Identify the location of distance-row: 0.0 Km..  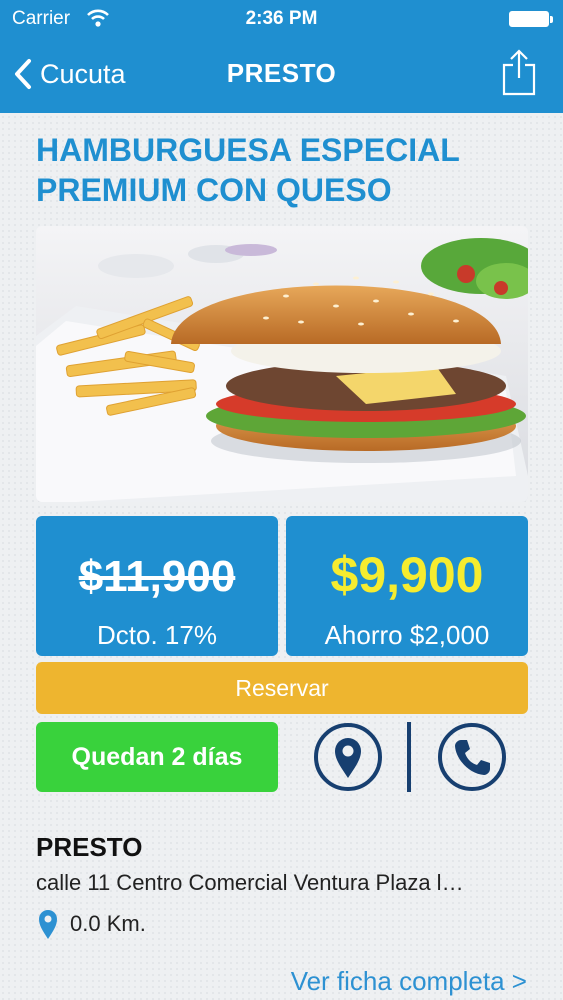
(92, 924).